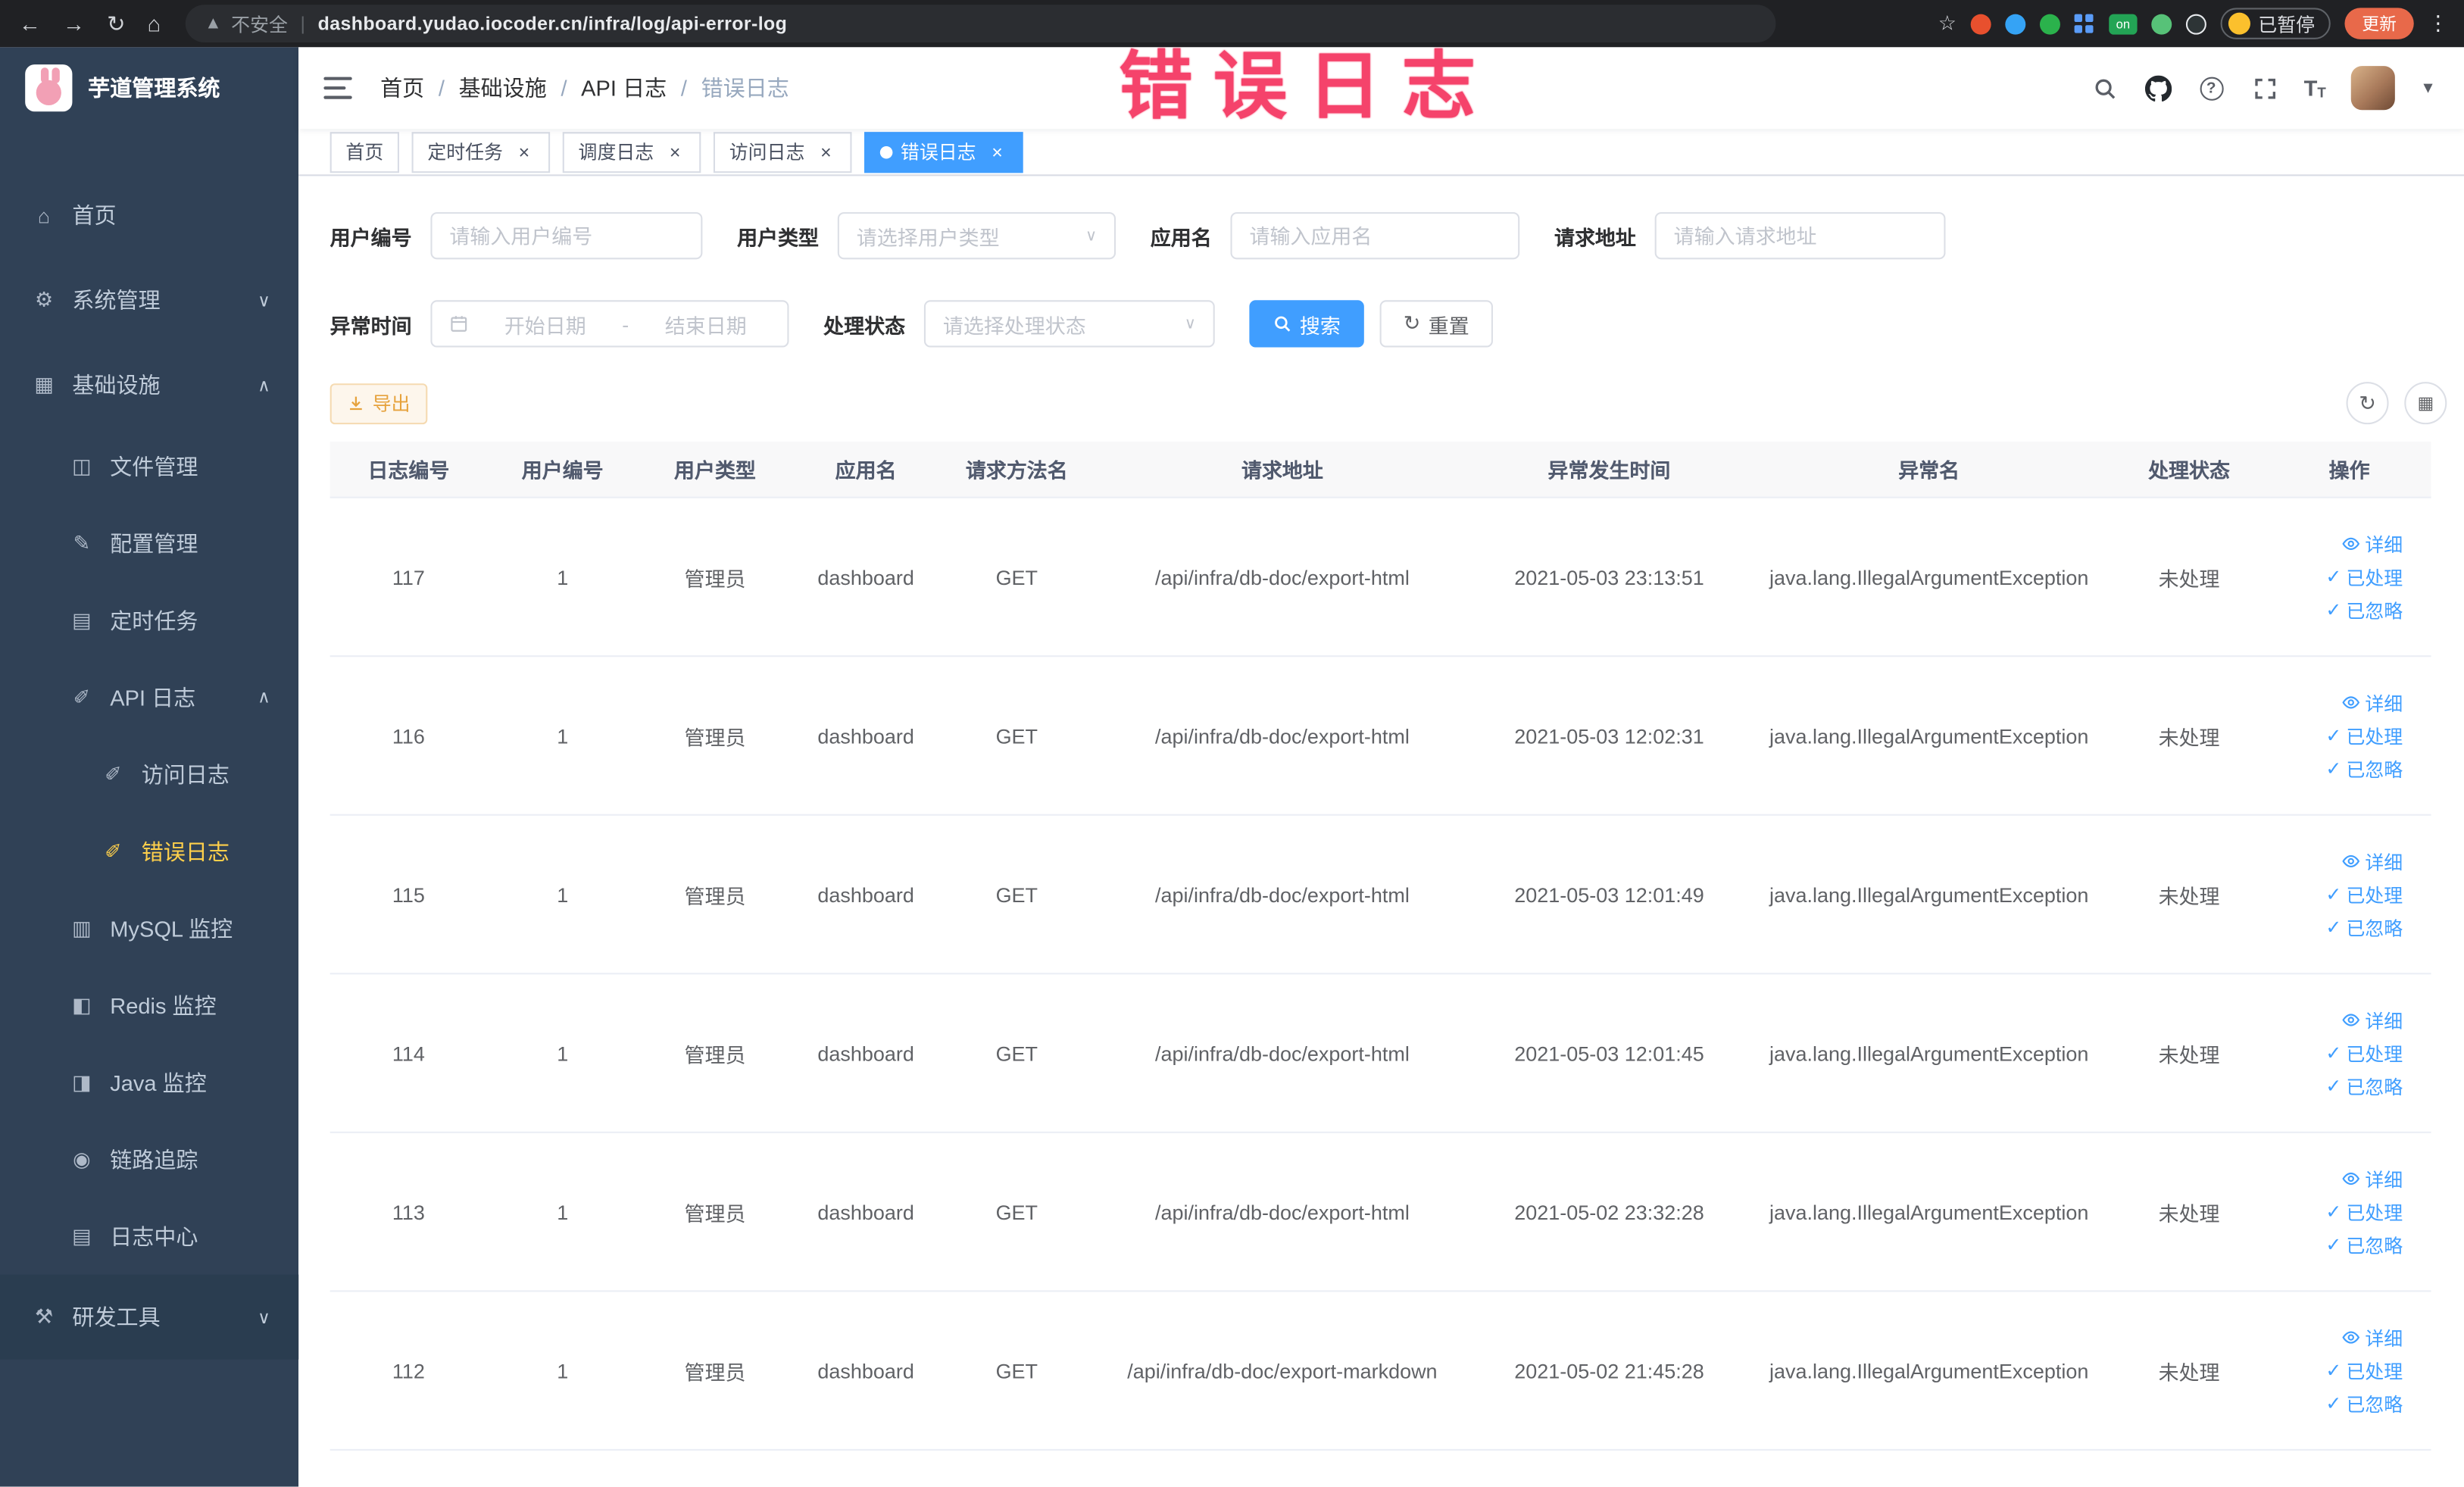 This screenshot has width=2464, height=1487. What do you see at coordinates (149, 697) in the screenshot?
I see `sidebar-item-api-log: ✐ API 日志 ∧` at bounding box center [149, 697].